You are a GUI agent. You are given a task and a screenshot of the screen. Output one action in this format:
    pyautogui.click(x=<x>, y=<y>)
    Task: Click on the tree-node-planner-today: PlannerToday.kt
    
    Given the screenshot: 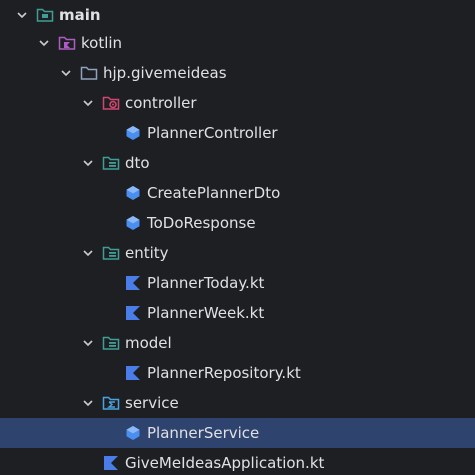 What is the action you would take?
    pyautogui.click(x=237, y=283)
    